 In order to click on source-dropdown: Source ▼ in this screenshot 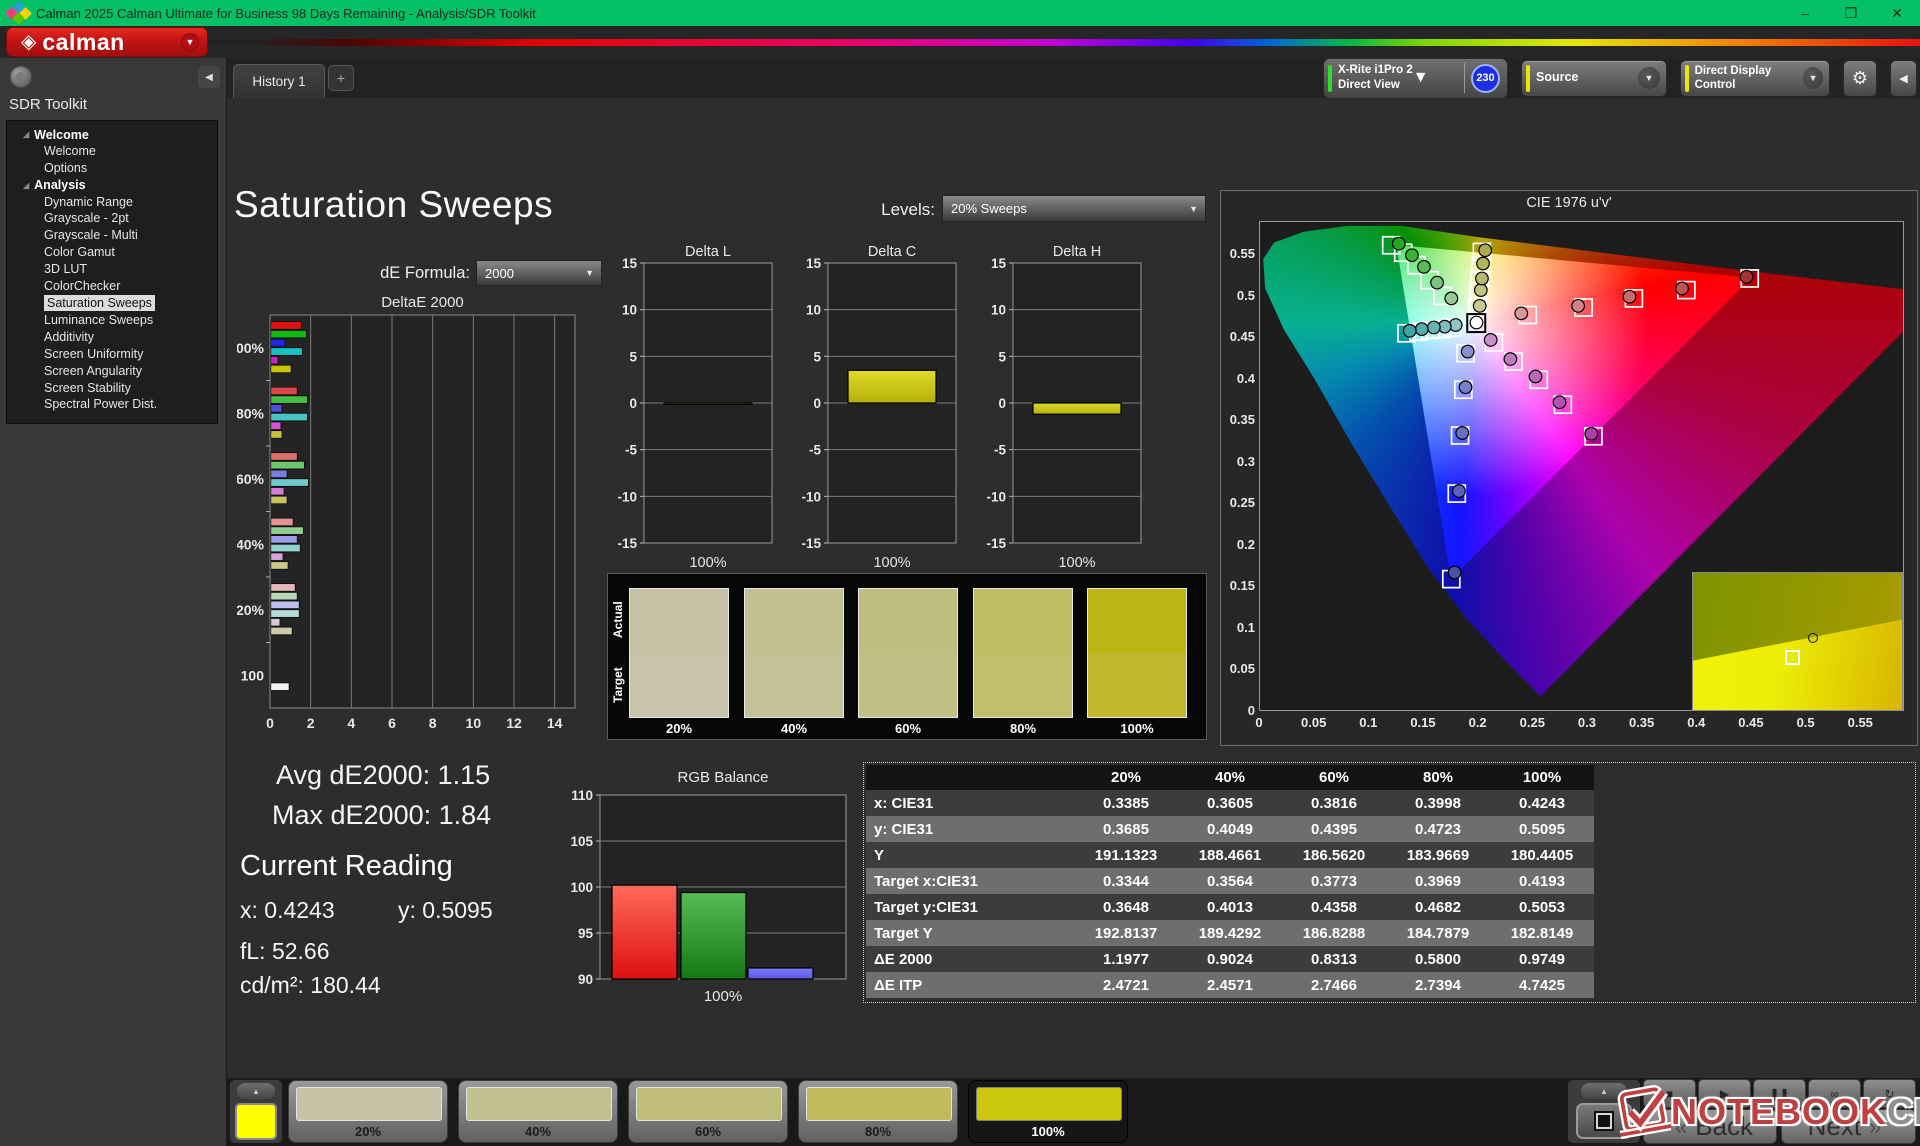, I will do `click(1594, 78)`.